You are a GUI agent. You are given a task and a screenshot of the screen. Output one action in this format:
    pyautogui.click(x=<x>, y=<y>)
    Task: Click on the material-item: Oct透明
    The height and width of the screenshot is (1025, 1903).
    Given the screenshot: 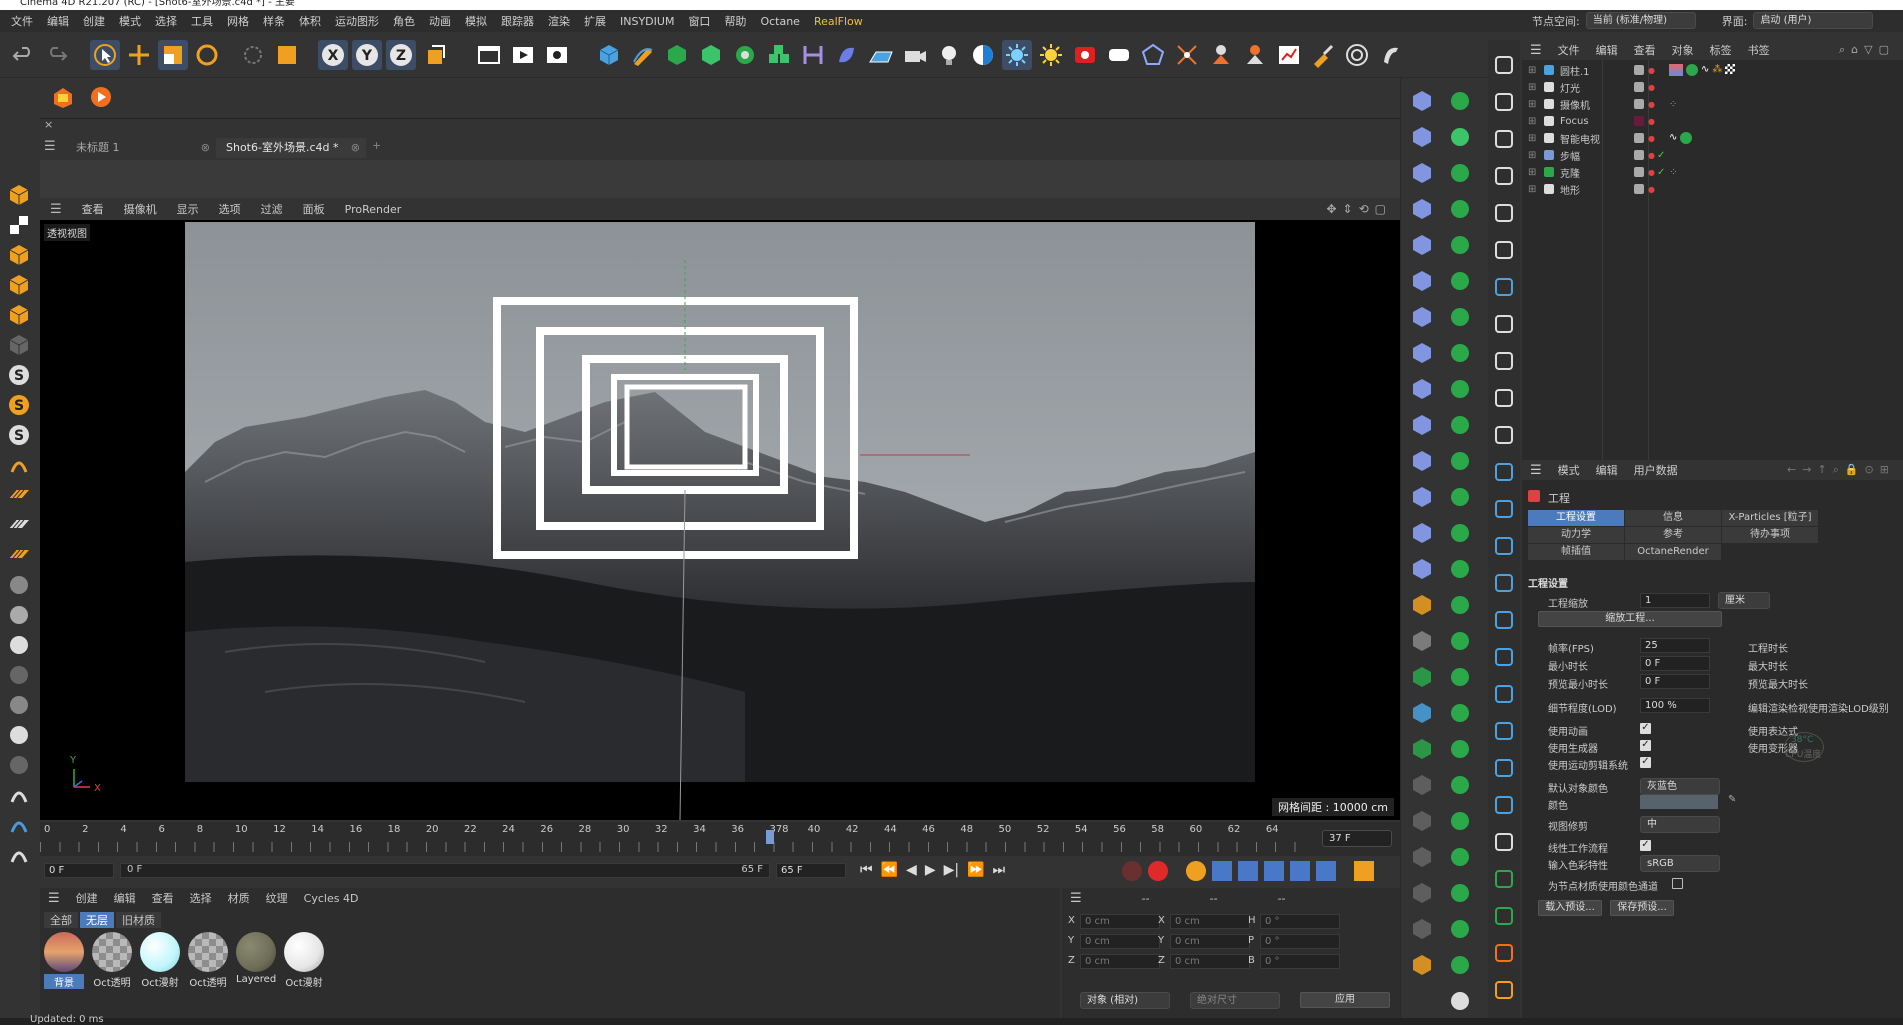 What is the action you would take?
    pyautogui.click(x=208, y=960)
    